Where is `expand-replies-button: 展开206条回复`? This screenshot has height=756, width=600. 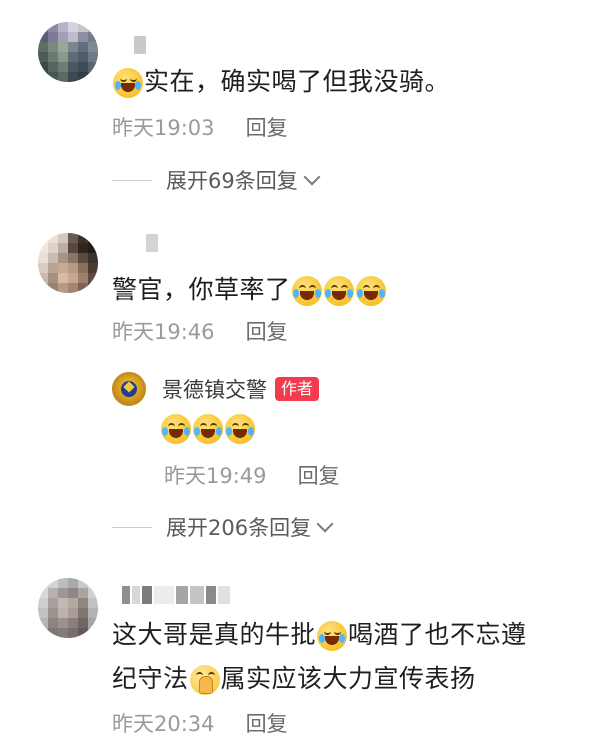 expand-replies-button: 展开206条回复 is located at coordinates (223, 527).